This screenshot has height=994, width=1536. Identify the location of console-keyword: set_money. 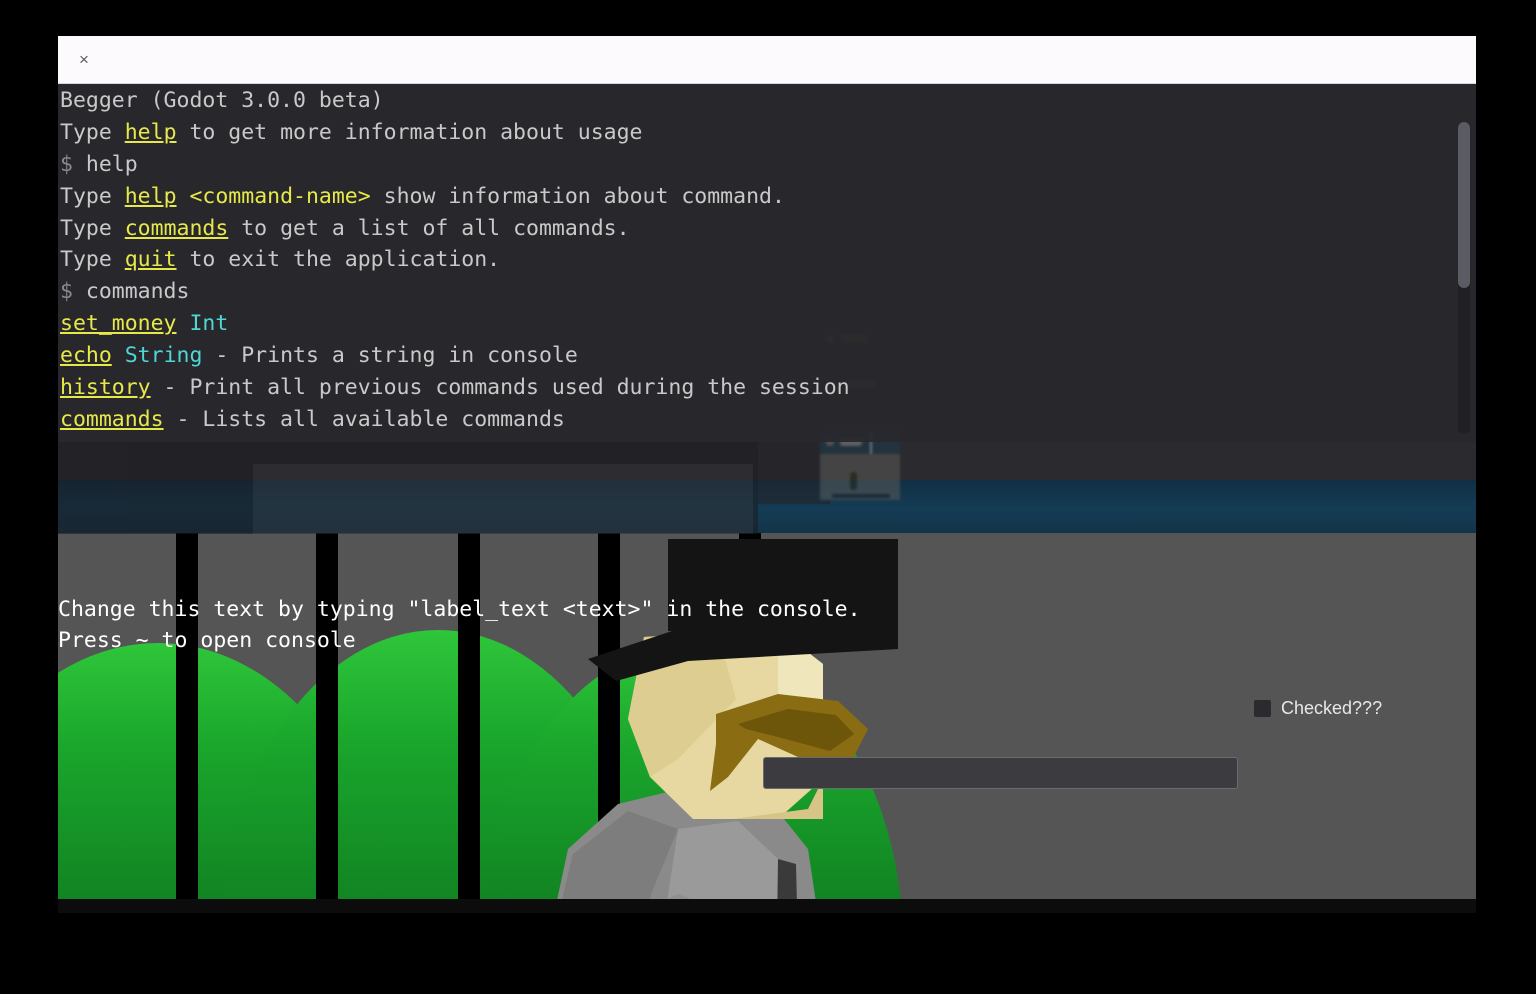
(118, 324).